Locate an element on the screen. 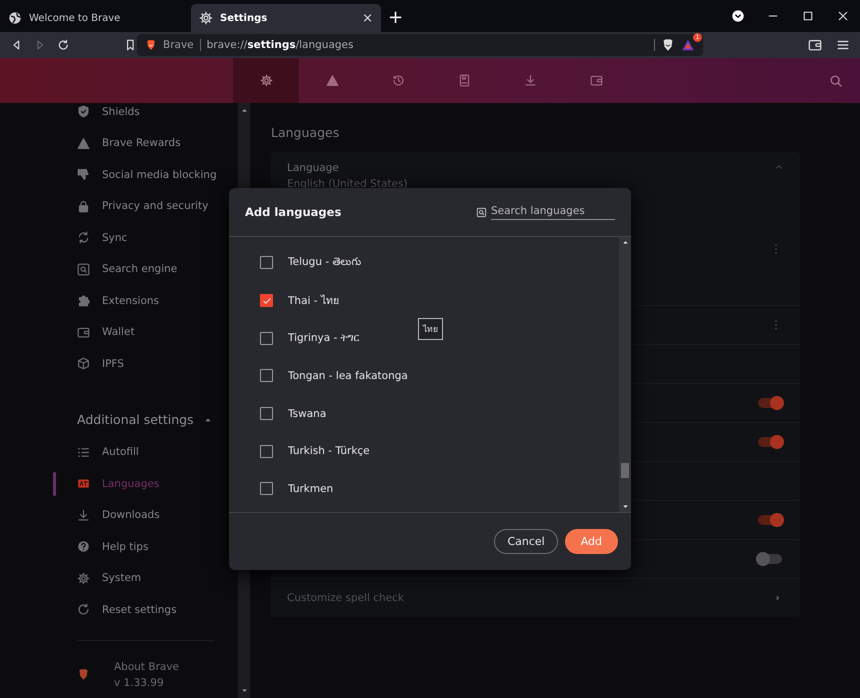 The image size is (860, 698). setting-label: Language is located at coordinates (313, 168).